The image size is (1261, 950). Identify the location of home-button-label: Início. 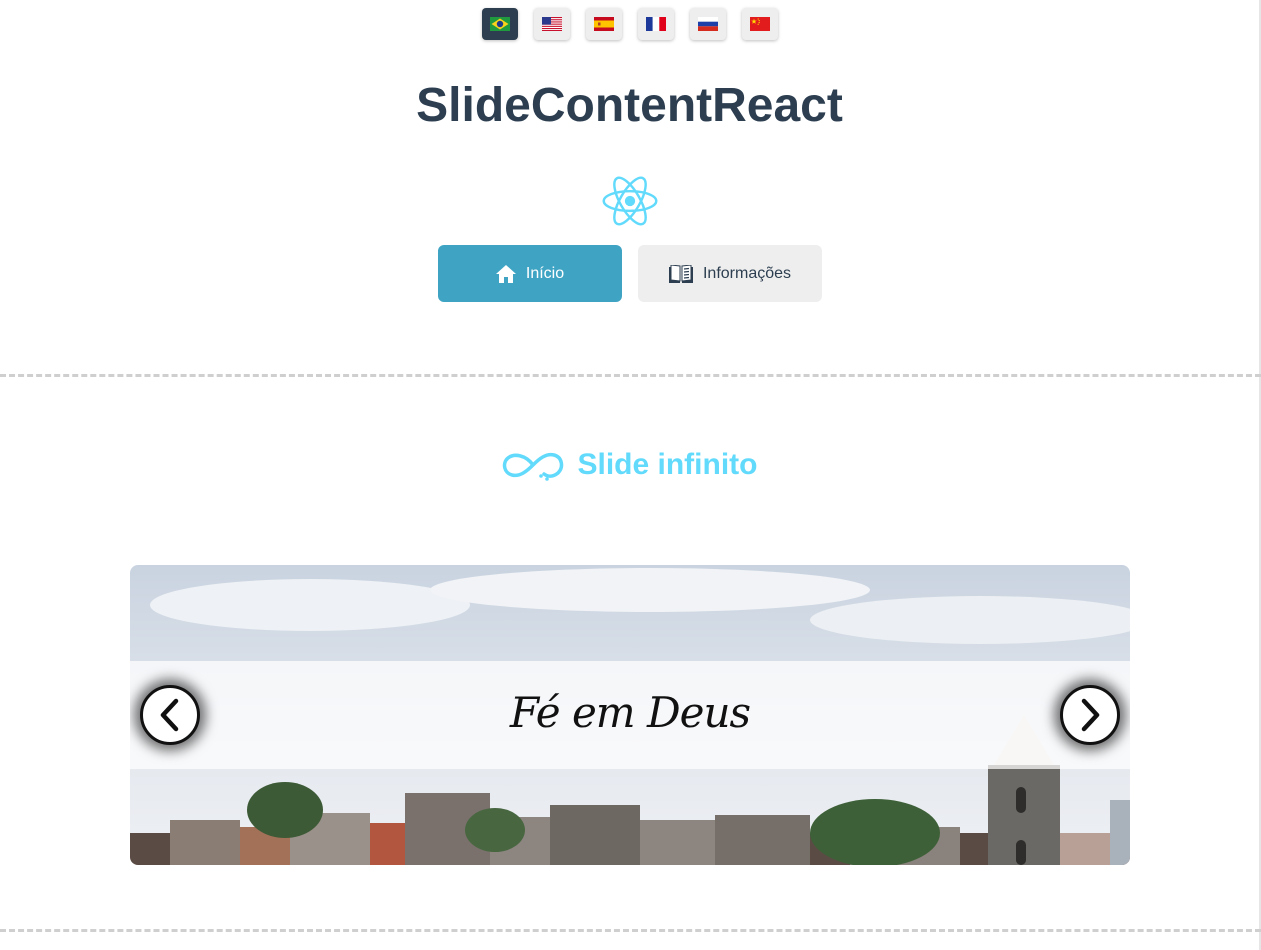
(545, 273).